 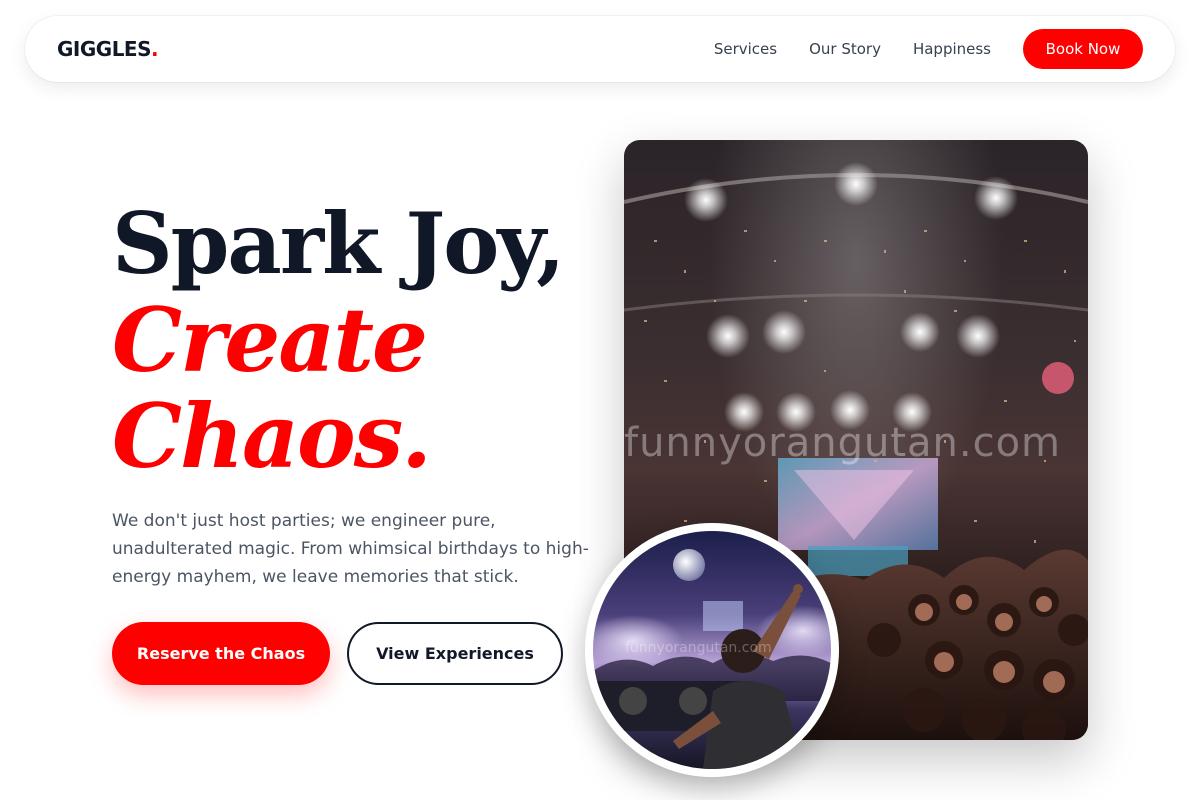 I want to click on nav-link-services: Services, so click(x=745, y=49).